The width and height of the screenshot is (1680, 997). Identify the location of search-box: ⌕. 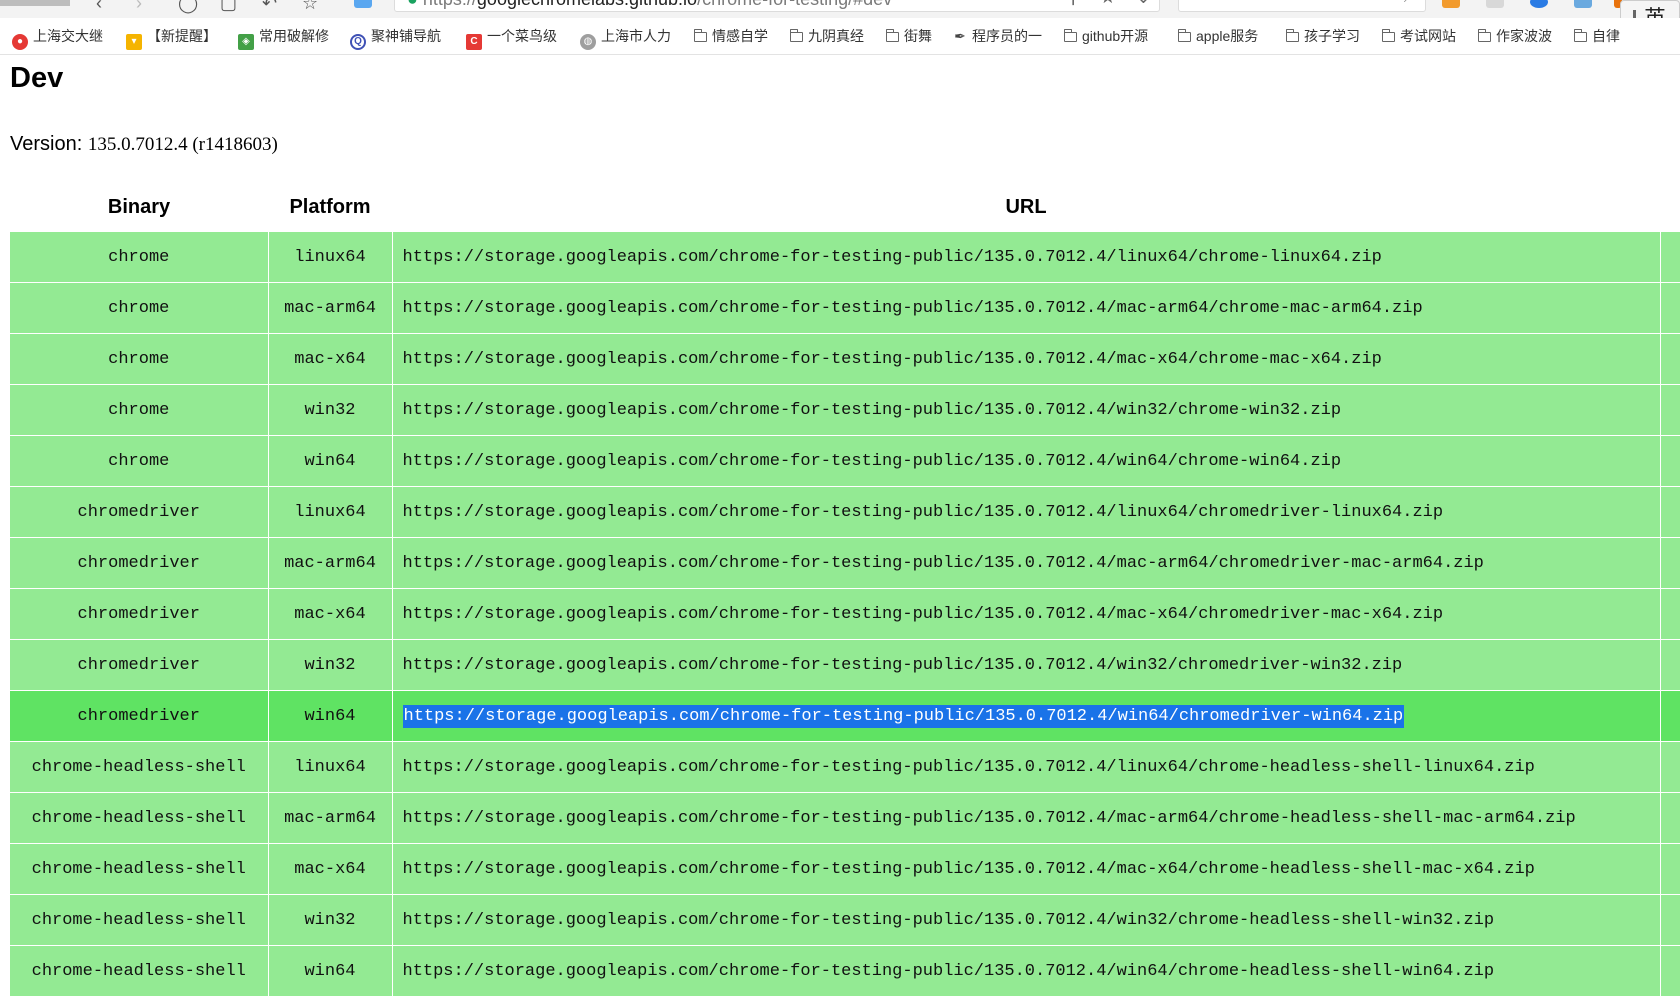
(1302, 6).